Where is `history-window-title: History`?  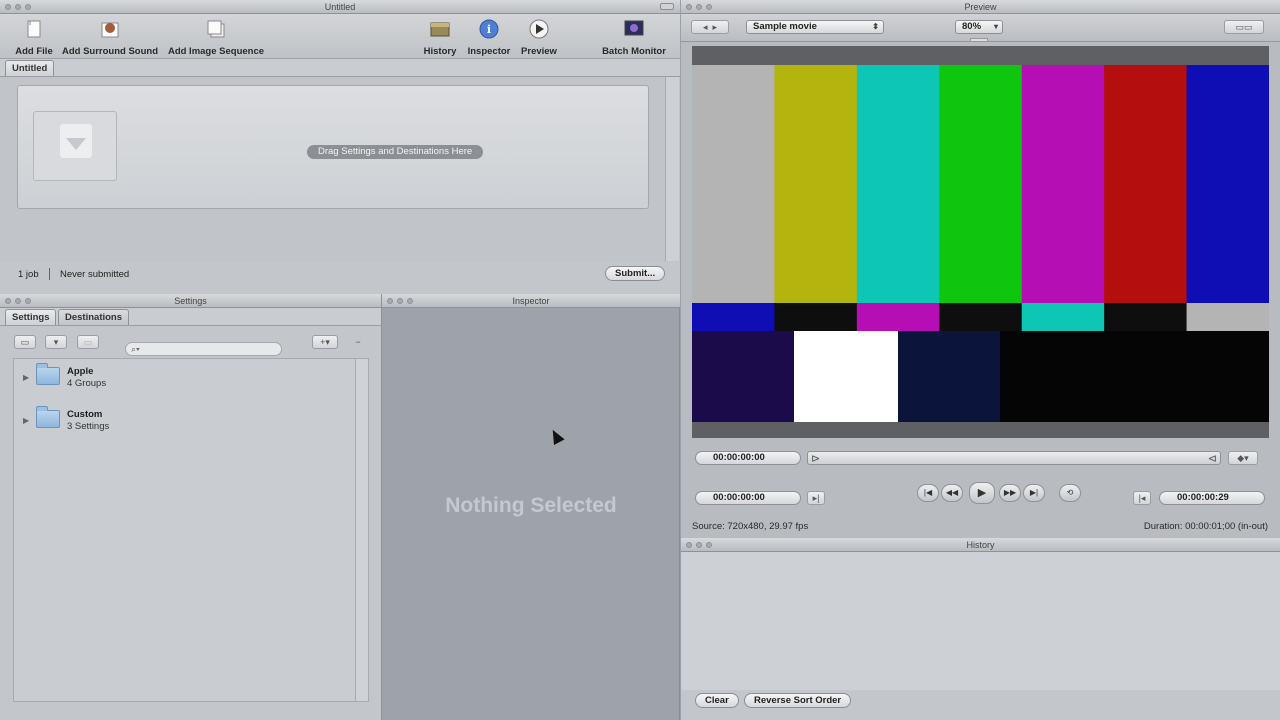
history-window-title: History is located at coordinates (980, 545).